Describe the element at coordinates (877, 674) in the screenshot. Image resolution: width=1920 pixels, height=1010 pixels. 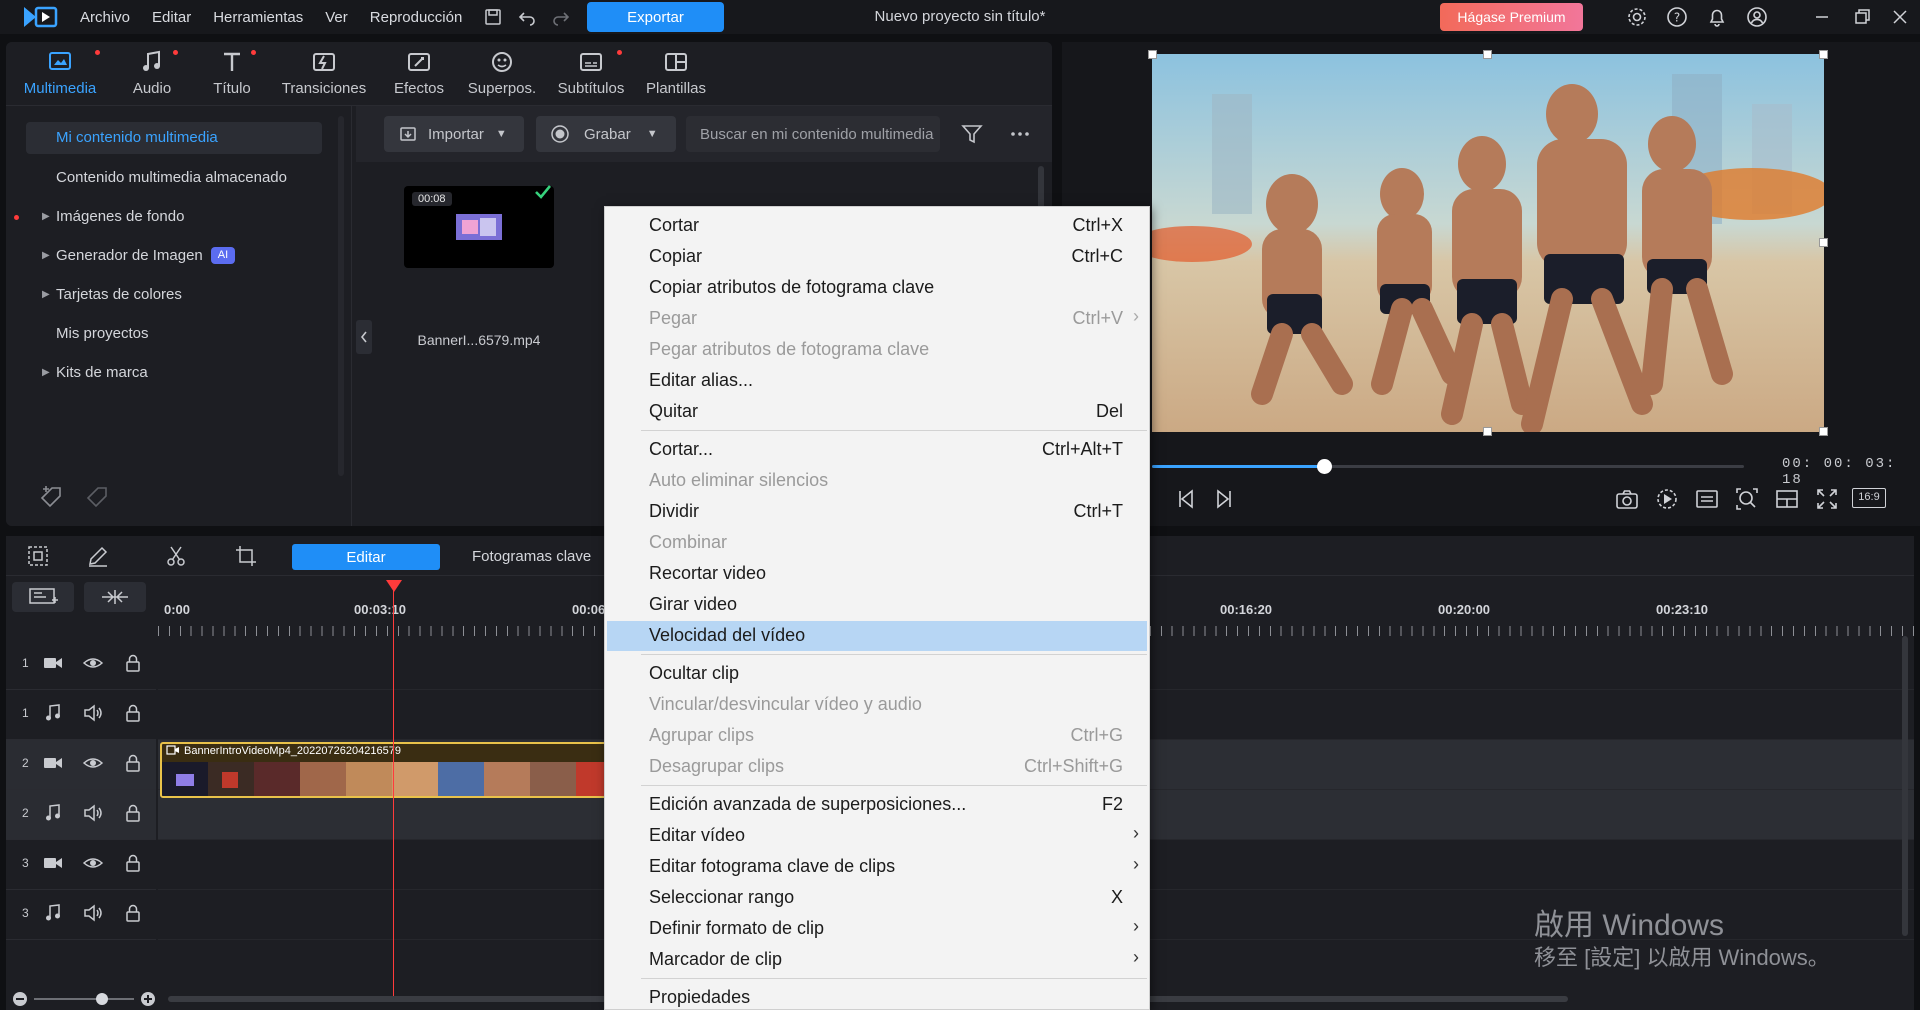
I see `menu-item-ocultar-clip: Ocultar clip` at that location.